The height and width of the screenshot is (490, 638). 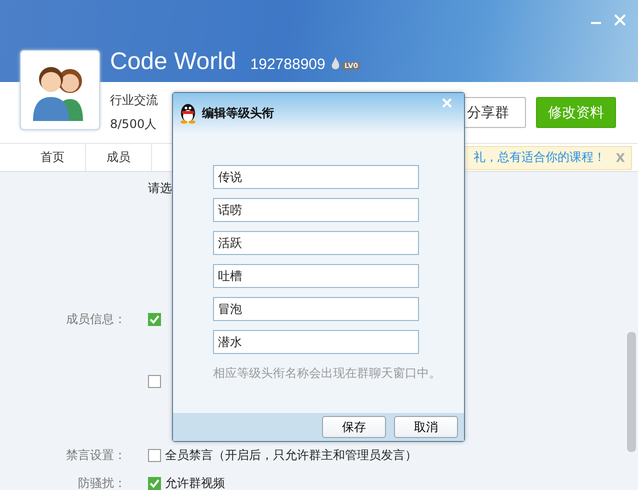 I want to click on member-count: 8/500人, so click(x=134, y=124).